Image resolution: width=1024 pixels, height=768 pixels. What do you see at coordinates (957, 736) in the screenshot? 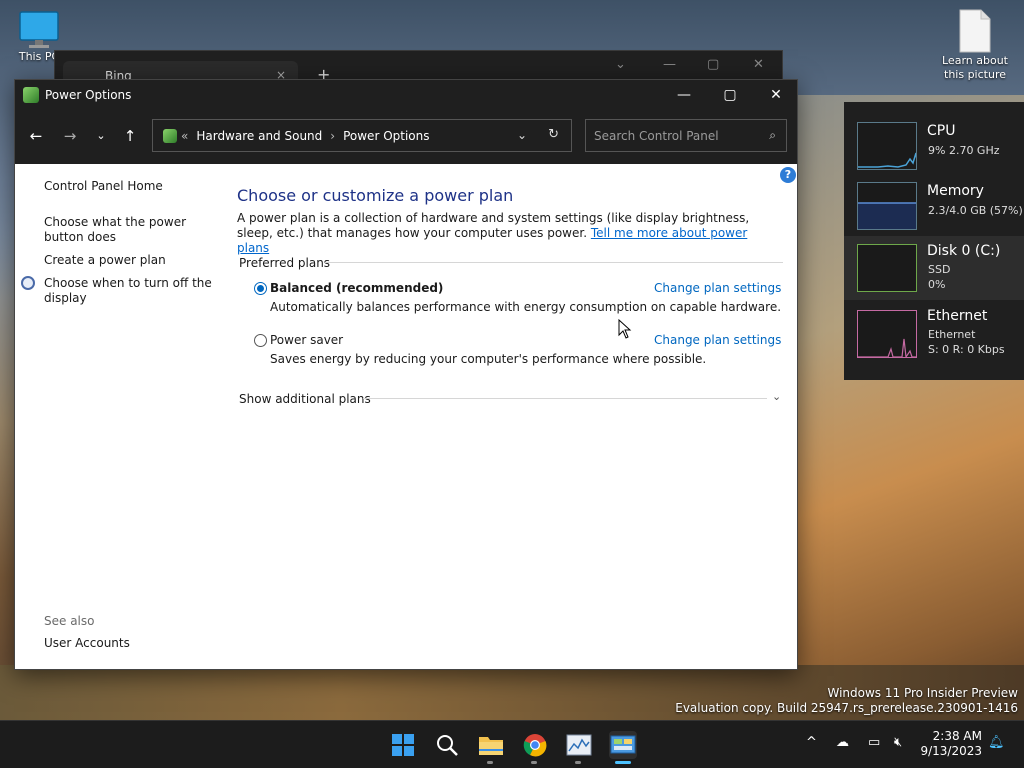
I see `clock-time: 2:38 AM` at bounding box center [957, 736].